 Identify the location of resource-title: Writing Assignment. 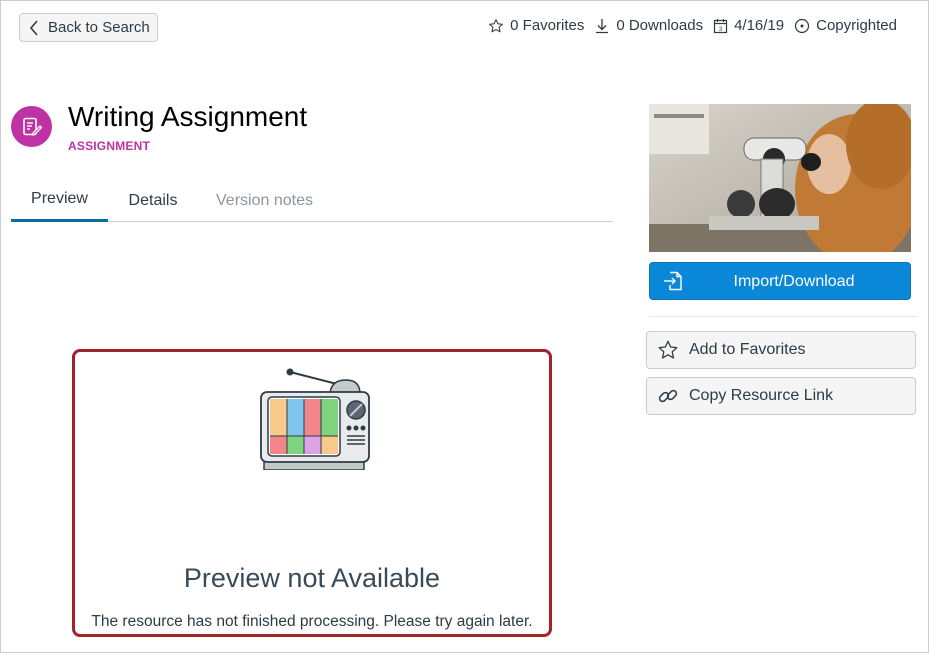
(188, 116).